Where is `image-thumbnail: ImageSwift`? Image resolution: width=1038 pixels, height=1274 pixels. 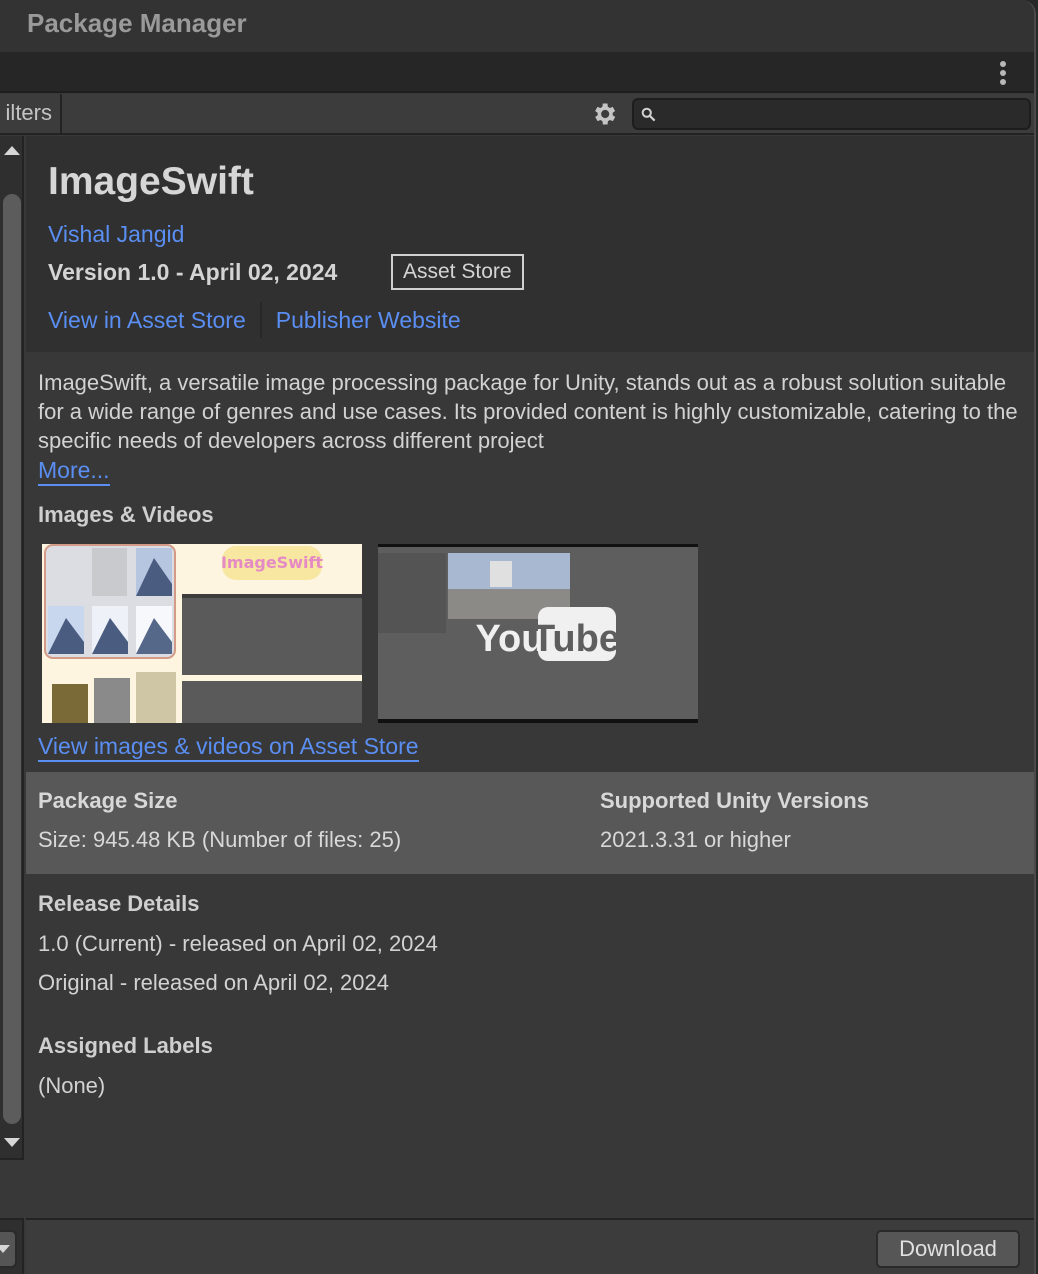 image-thumbnail: ImageSwift is located at coordinates (202, 633).